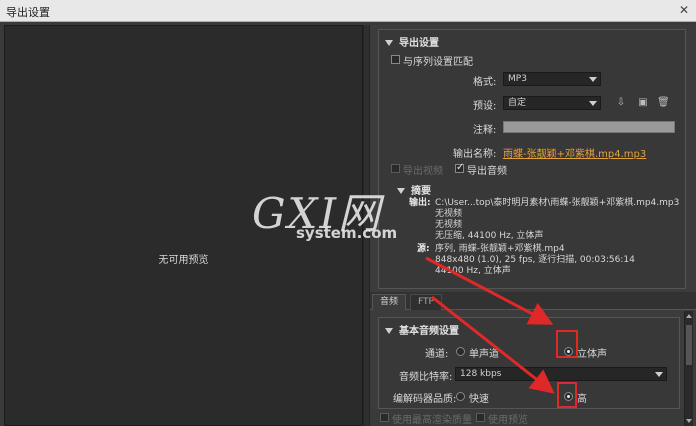 The height and width of the screenshot is (426, 696). I want to click on export-settings-title: 导出设置, so click(419, 43).